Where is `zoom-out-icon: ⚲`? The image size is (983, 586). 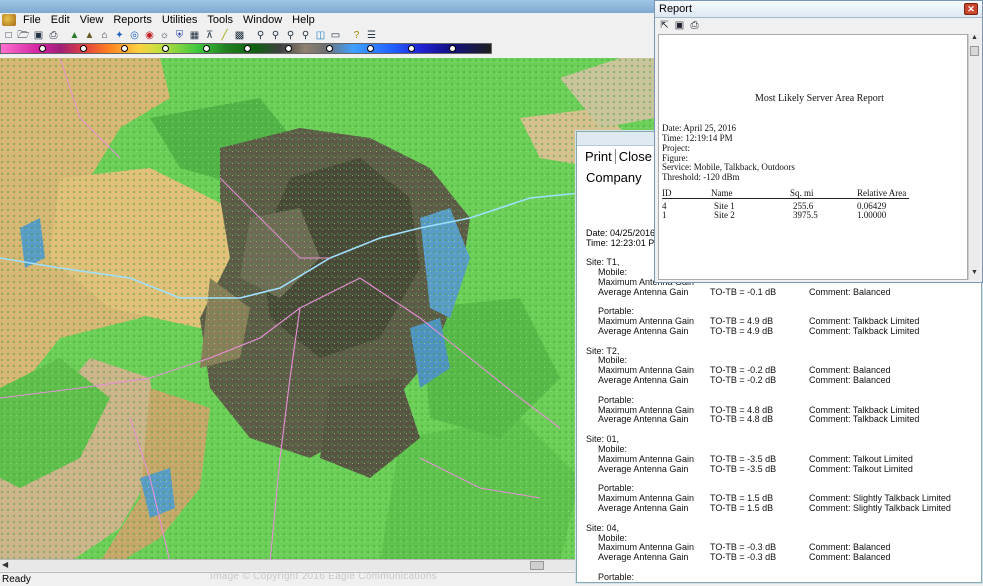 zoom-out-icon: ⚲ is located at coordinates (275, 35).